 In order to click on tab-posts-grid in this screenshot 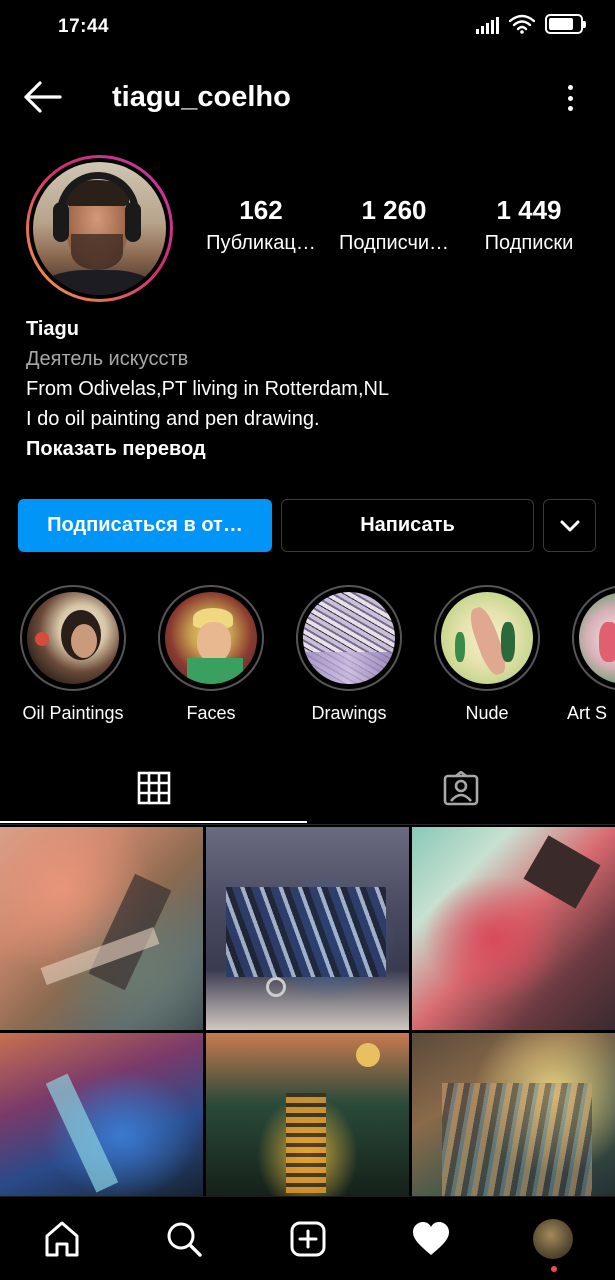, I will do `click(153, 789)`.